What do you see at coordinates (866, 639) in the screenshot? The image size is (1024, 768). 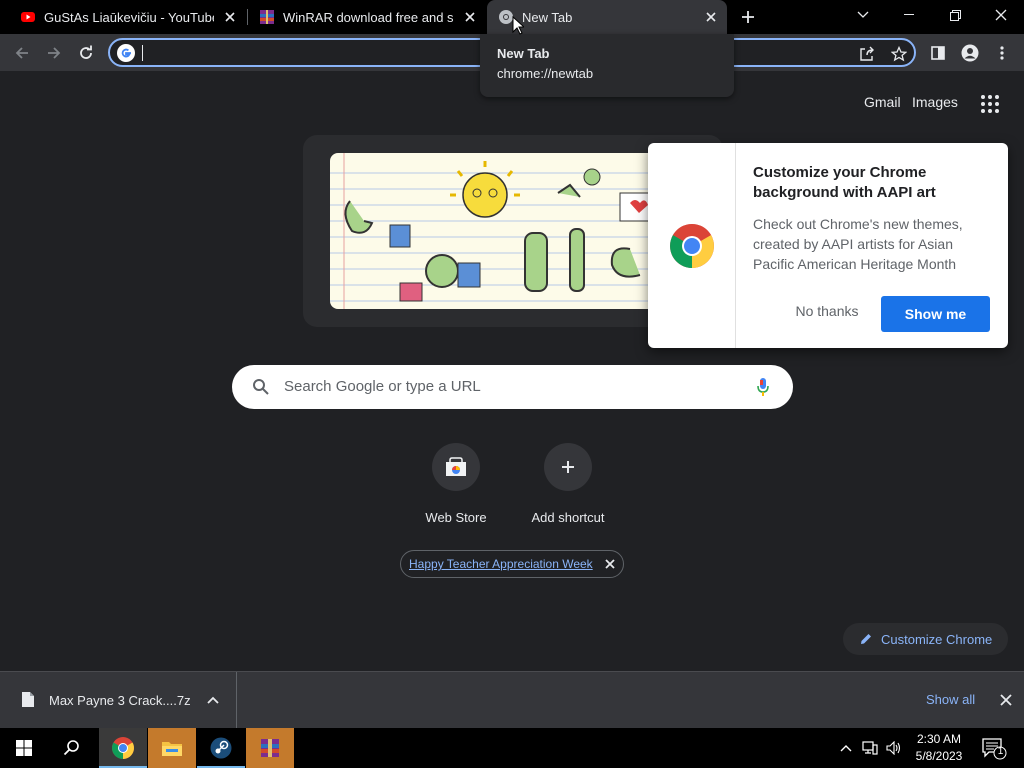 I see `pencil-icon` at bounding box center [866, 639].